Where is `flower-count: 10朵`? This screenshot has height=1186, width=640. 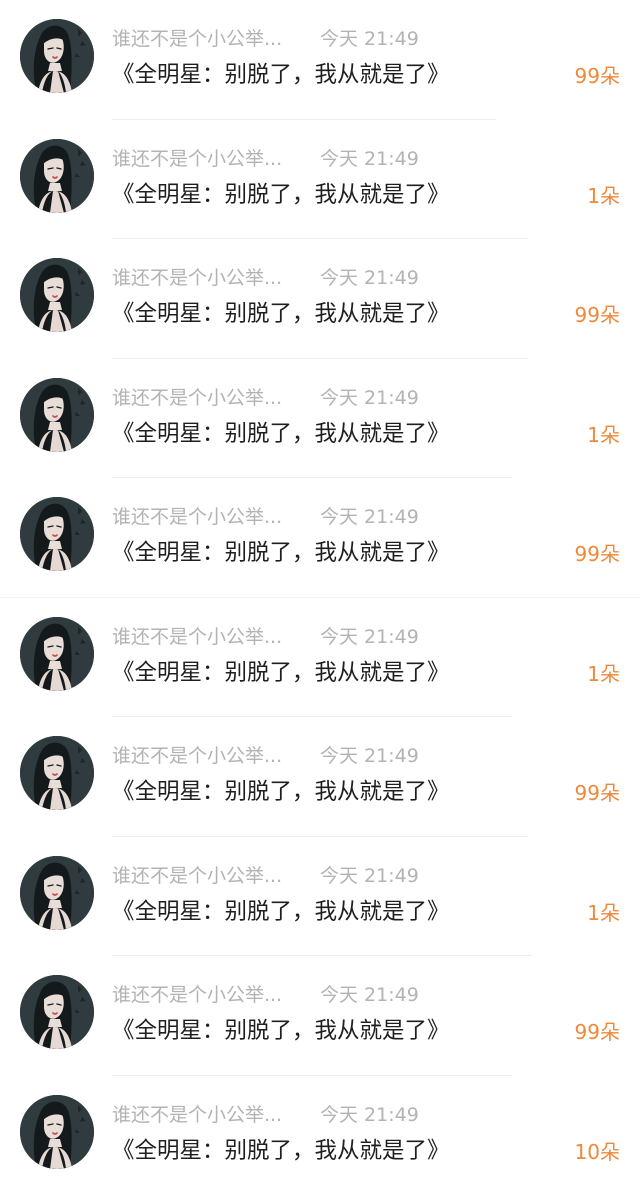
flower-count: 10朵 is located at coordinates (597, 1151).